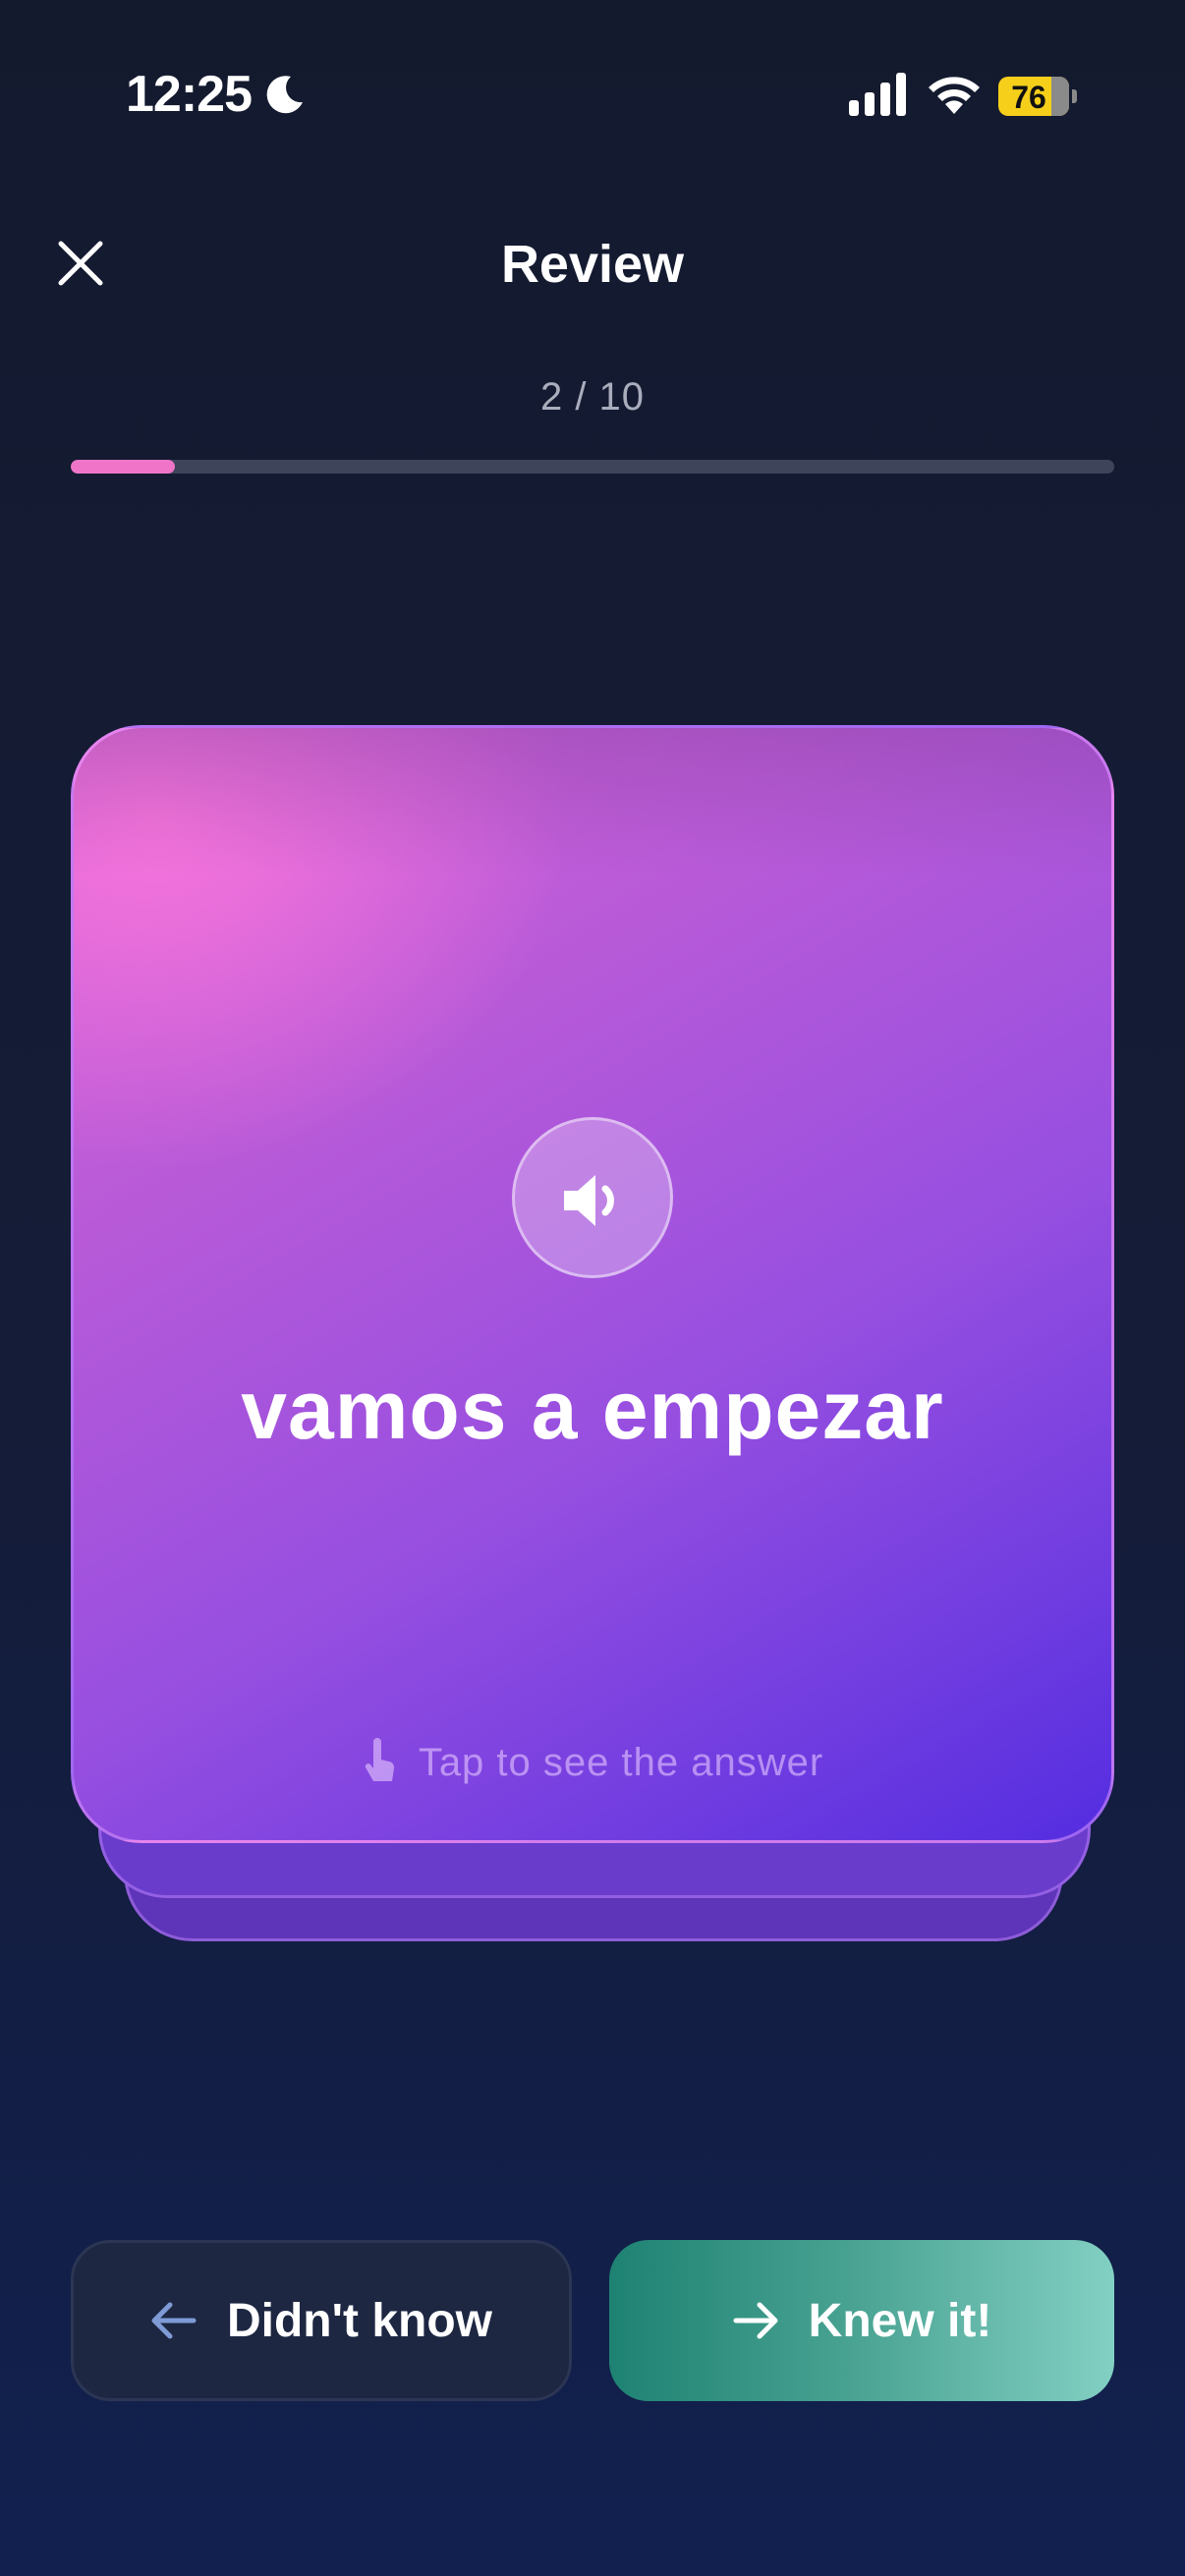 The image size is (1185, 2576). What do you see at coordinates (955, 95) in the screenshot?
I see `wifi-icon` at bounding box center [955, 95].